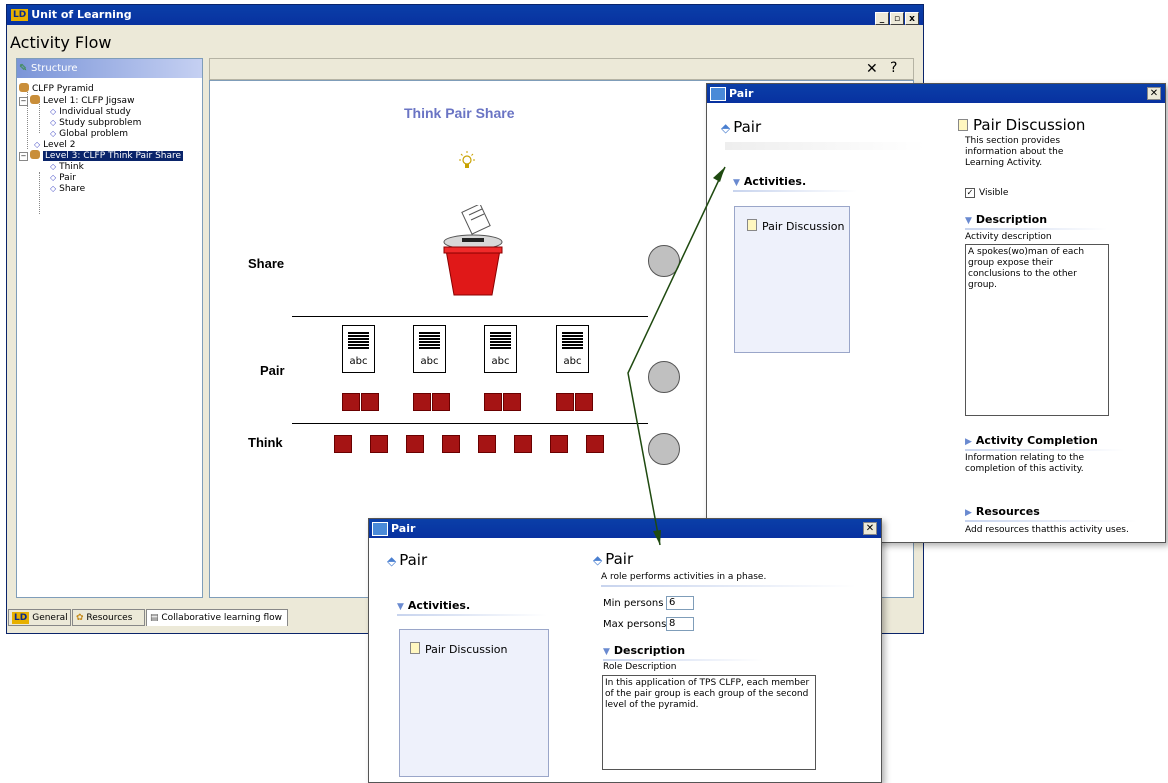  What do you see at coordinates (676, 356) in the screenshot?
I see `connector-arrows` at bounding box center [676, 356].